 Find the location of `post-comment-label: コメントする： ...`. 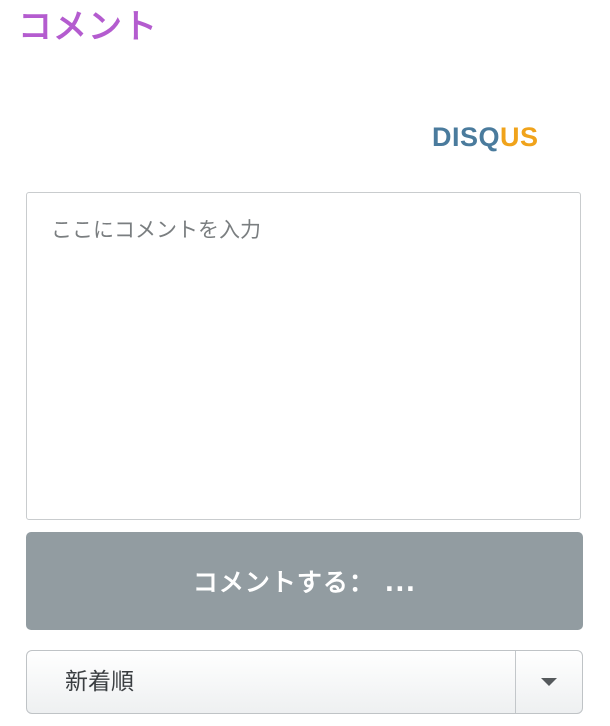

post-comment-label: コメントする： ... is located at coordinates (304, 582).